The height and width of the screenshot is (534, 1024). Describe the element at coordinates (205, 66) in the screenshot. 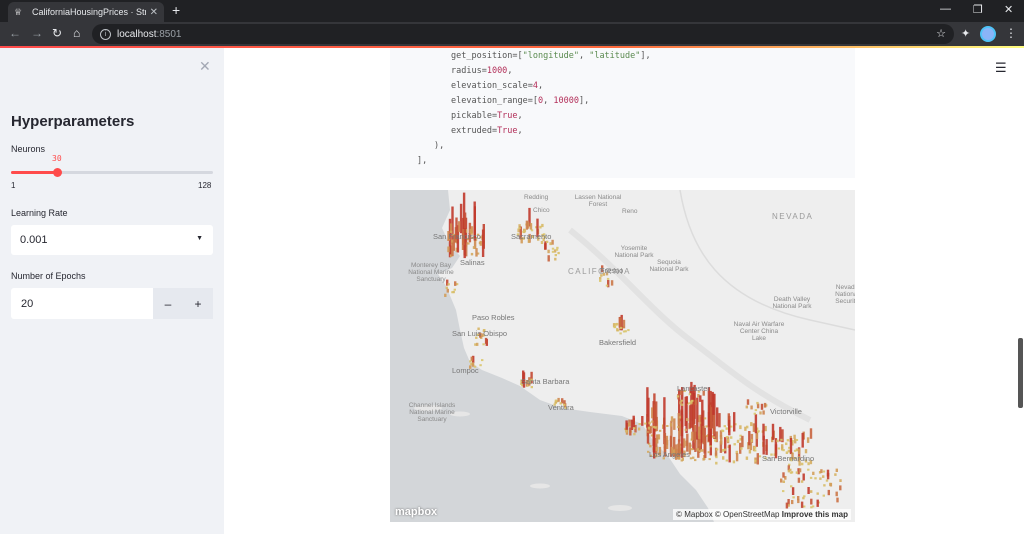

I see `sidebar-close-icon: ✕` at that location.